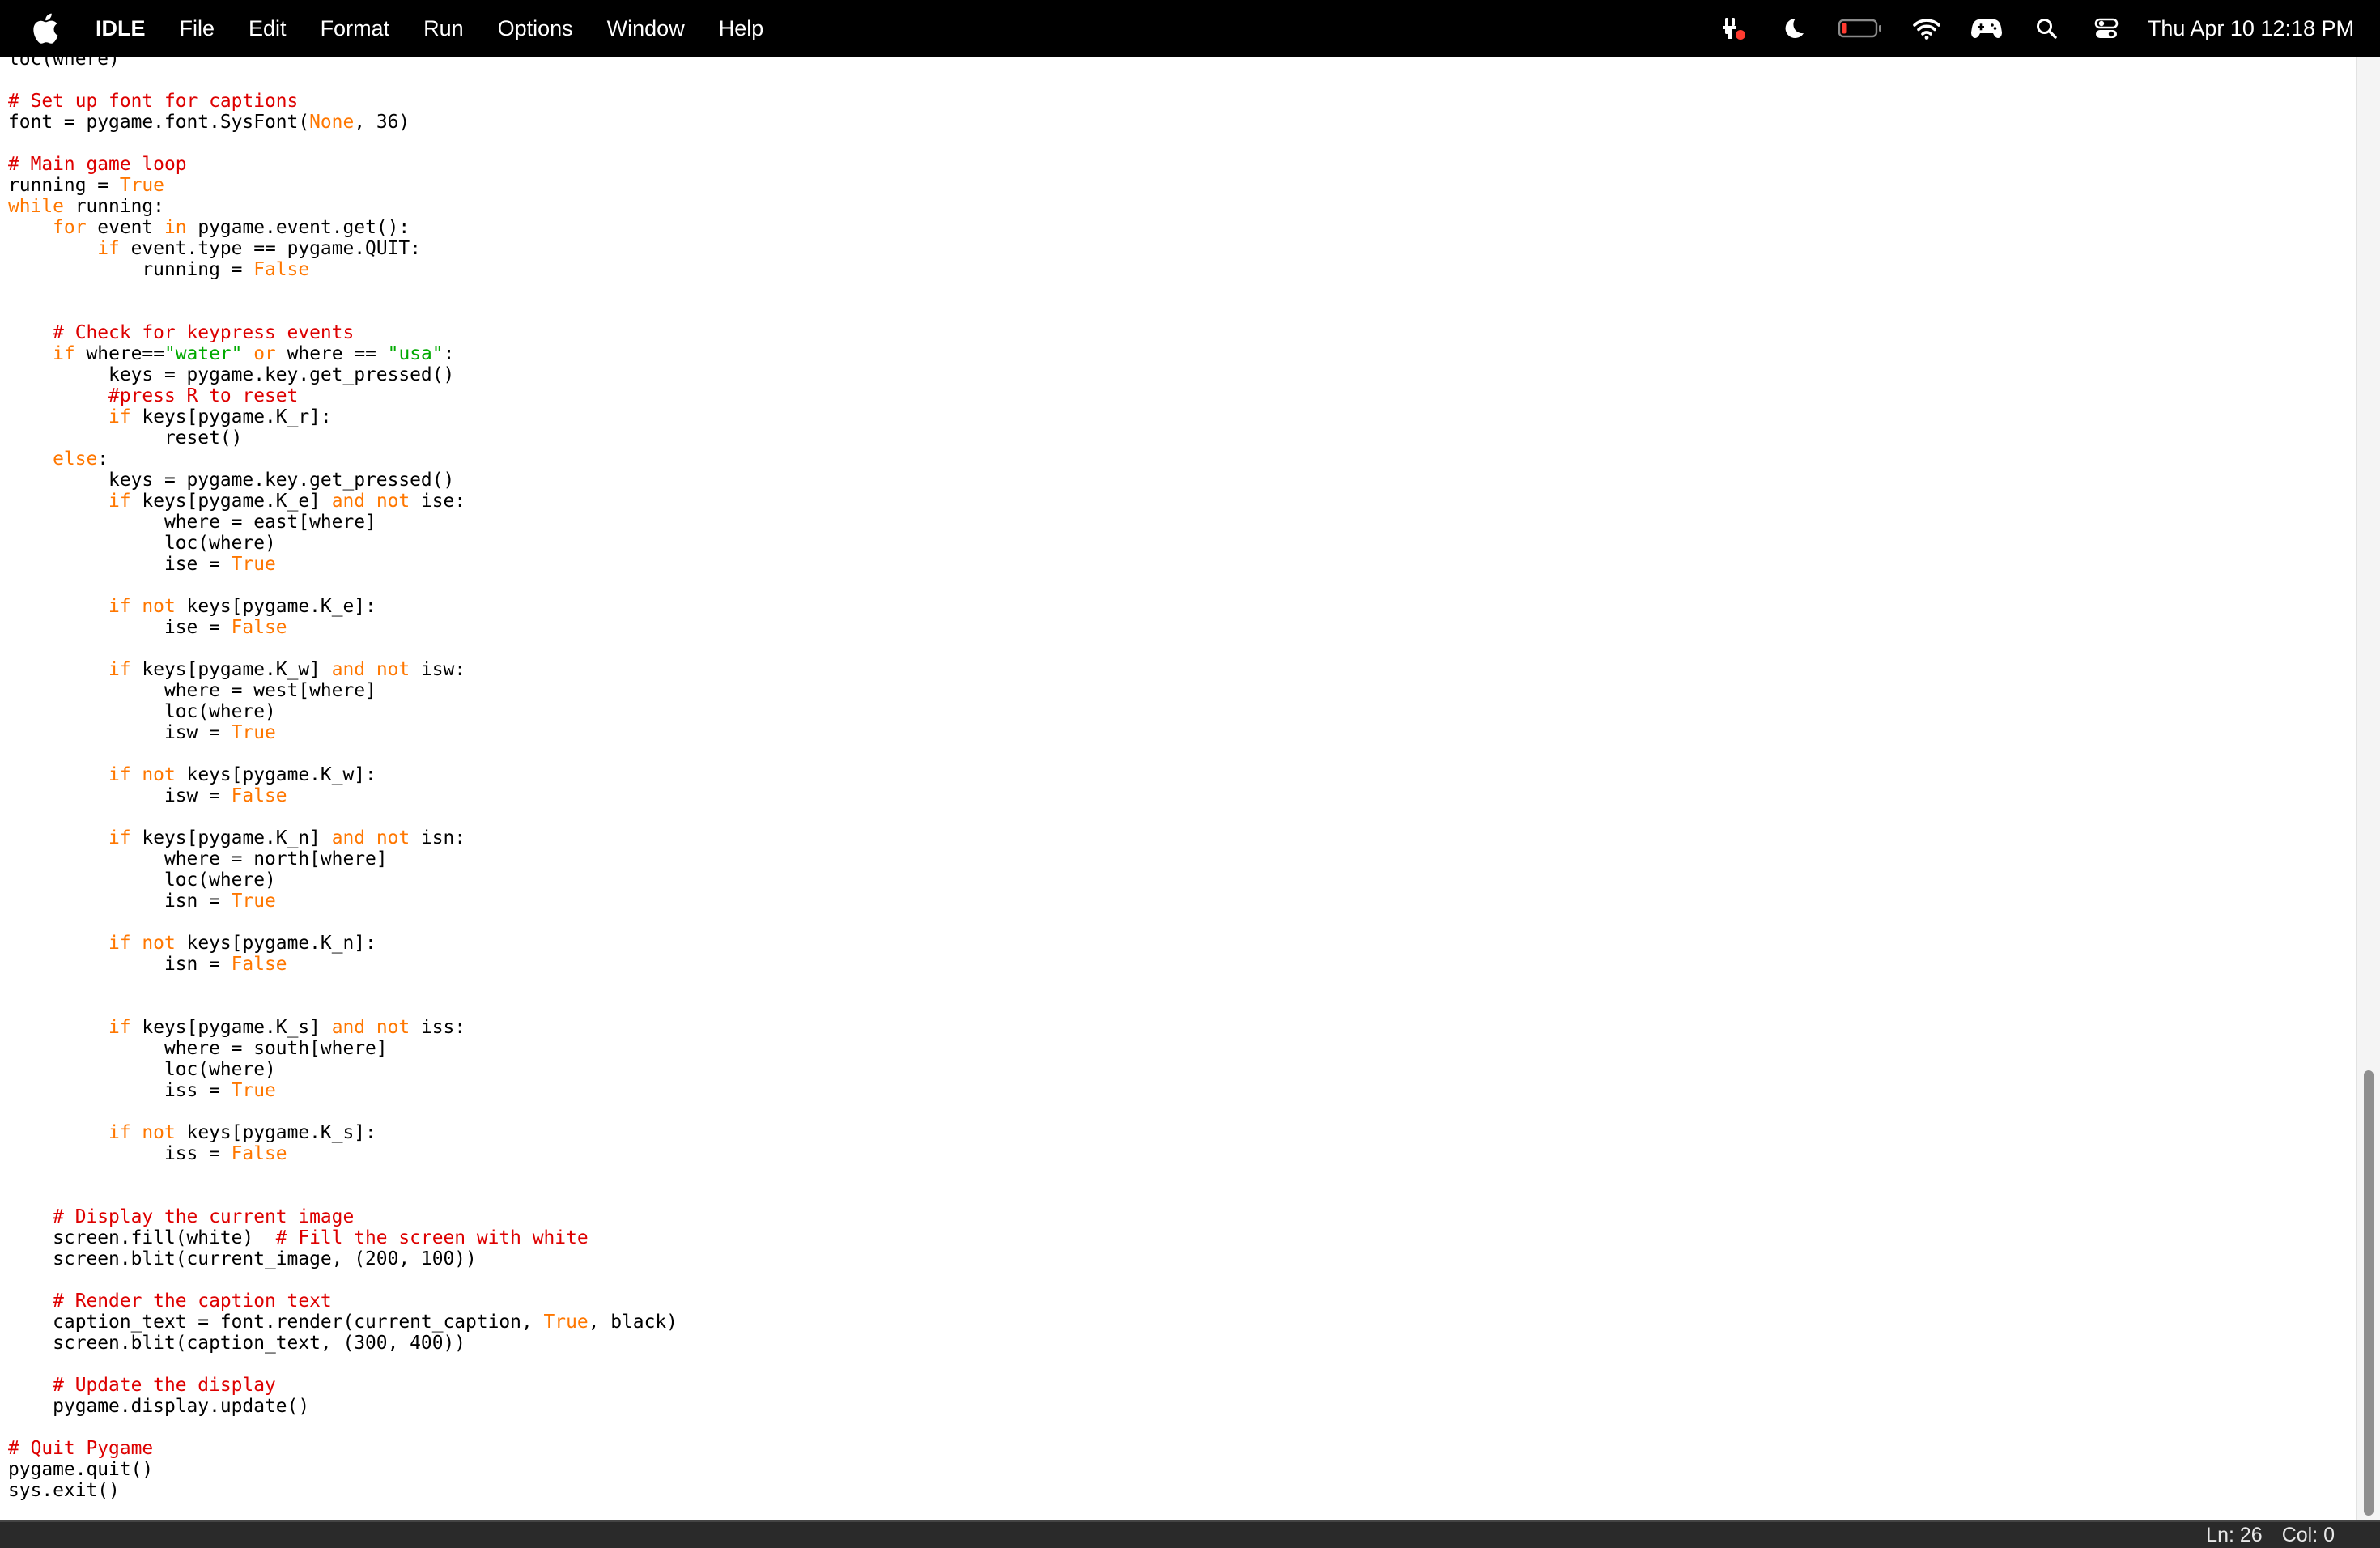  I want to click on code-line: screen.blit(caption_text, (300, 400)), so click(343, 1344).